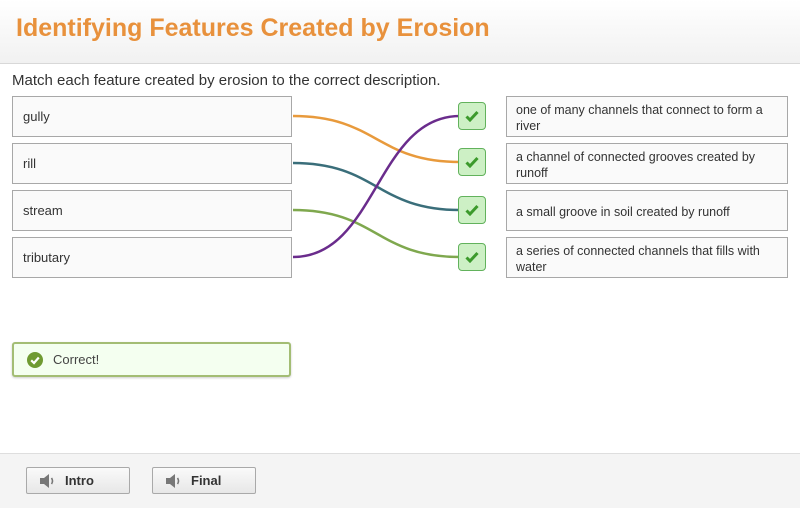 Image resolution: width=800 pixels, height=508 pixels. I want to click on term-stream: stream, so click(152, 210).